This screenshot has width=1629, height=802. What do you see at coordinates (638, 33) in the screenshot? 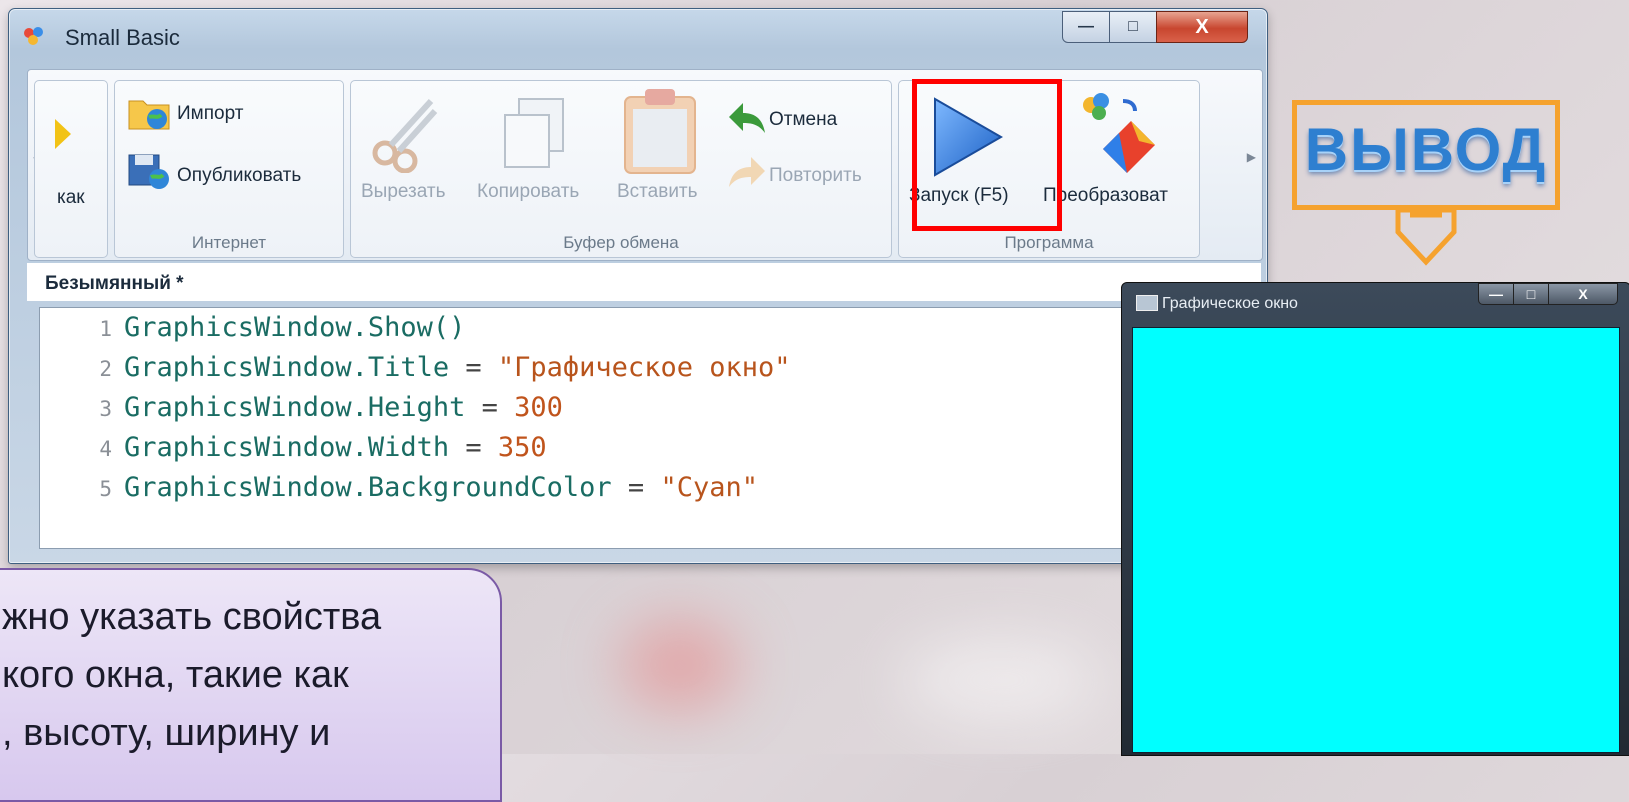
I see `titlebar: Small Basic — □ X` at bounding box center [638, 33].